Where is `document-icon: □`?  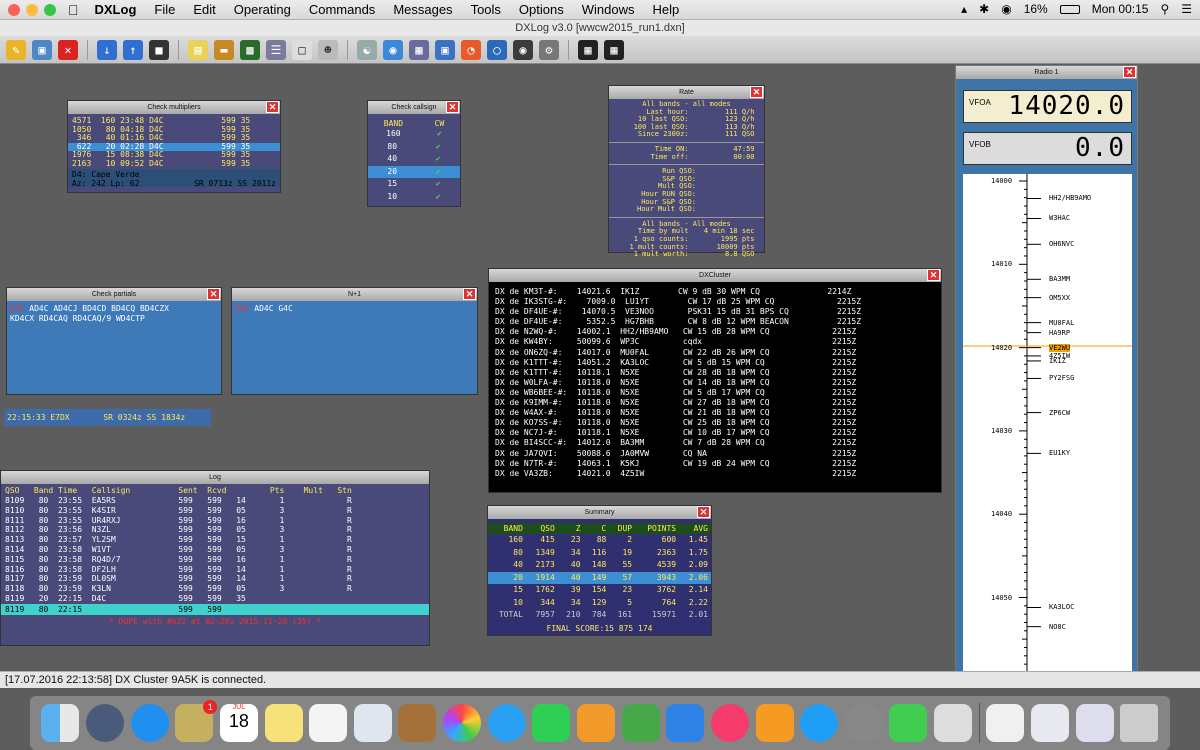
document-icon: □ is located at coordinates (302, 49).